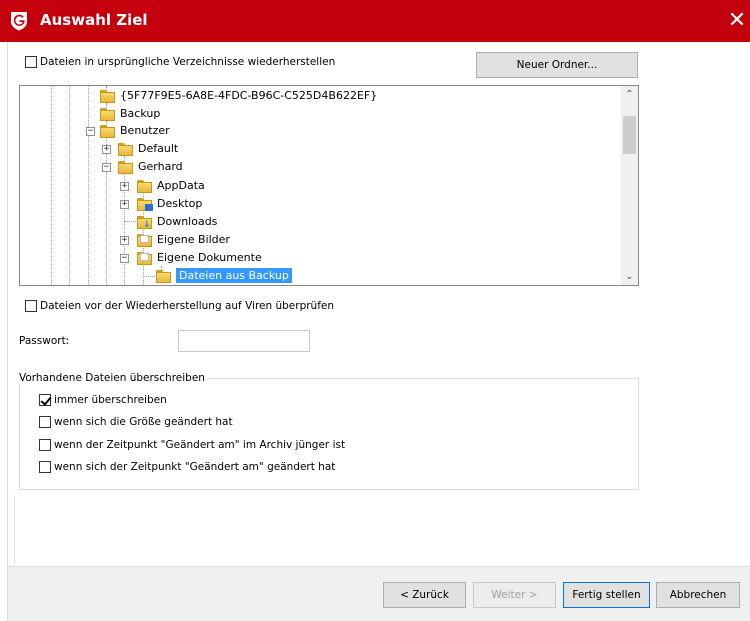 Image resolution: width=750 pixels, height=621 pixels. I want to click on tree-item: Benutzer, so click(135, 131).